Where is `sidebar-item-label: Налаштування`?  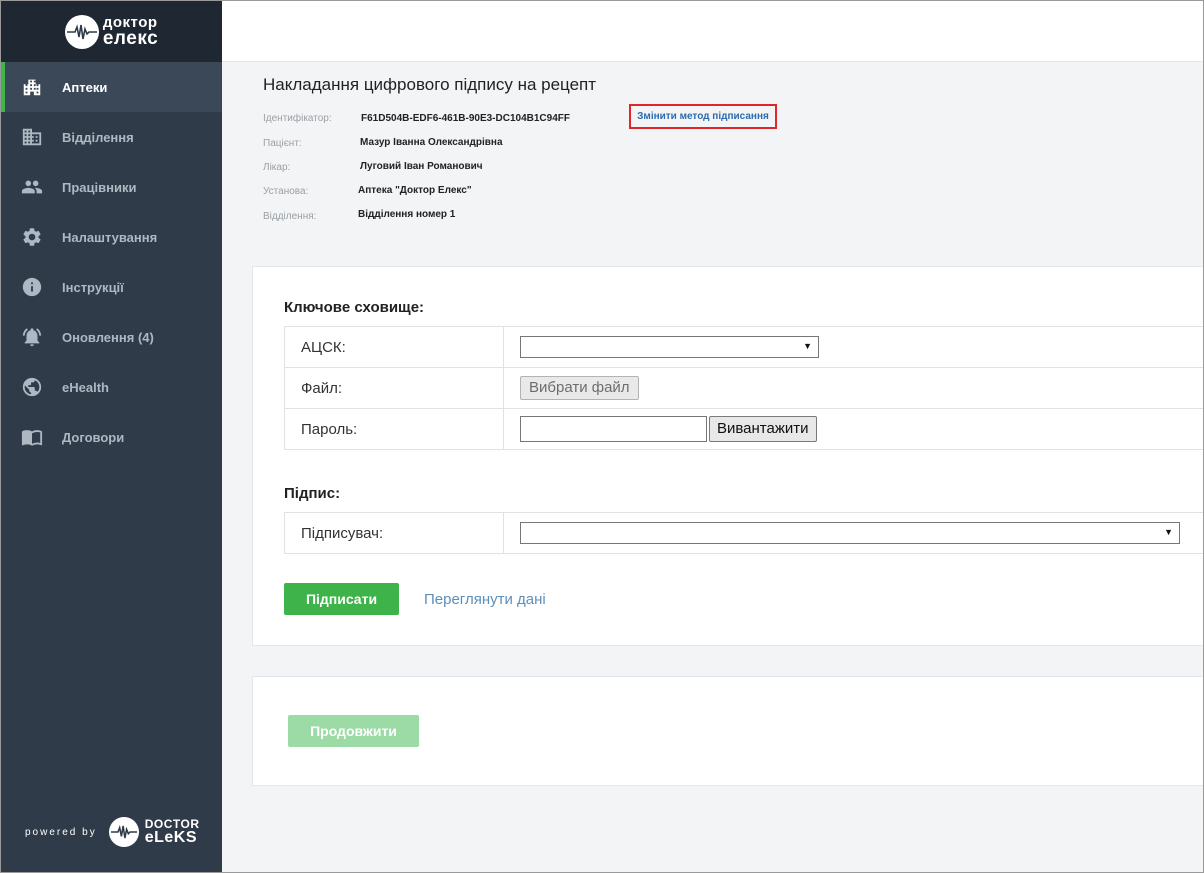 sidebar-item-label: Налаштування is located at coordinates (110, 237).